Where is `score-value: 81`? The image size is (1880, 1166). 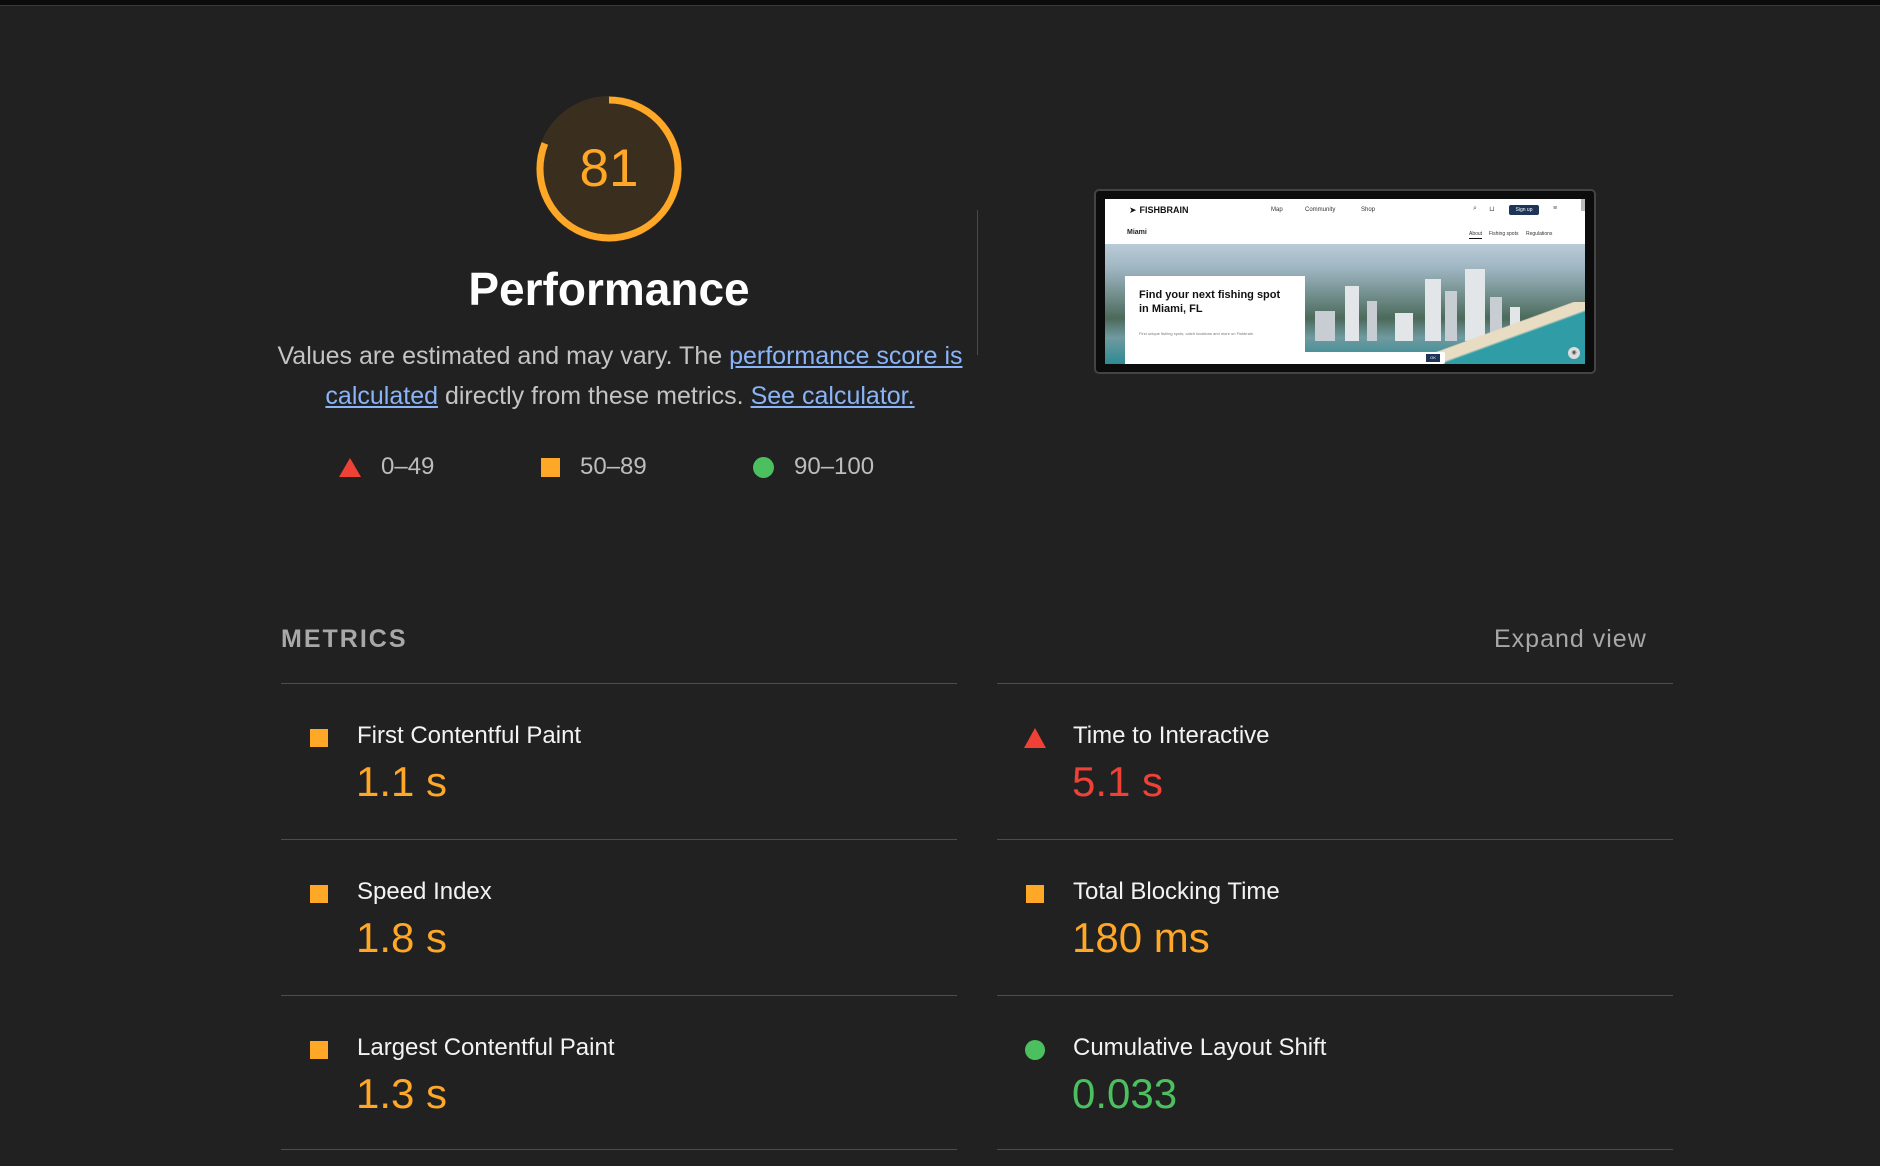
score-value: 81 is located at coordinates (609, 168).